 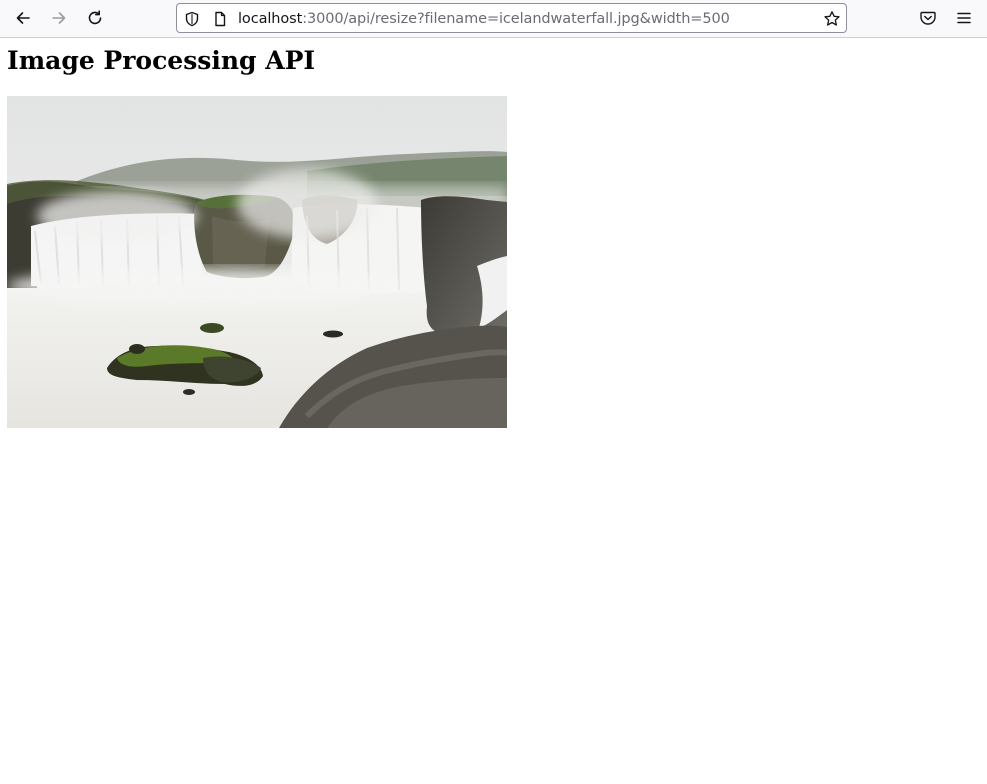 I want to click on star-icon, so click(x=832, y=19).